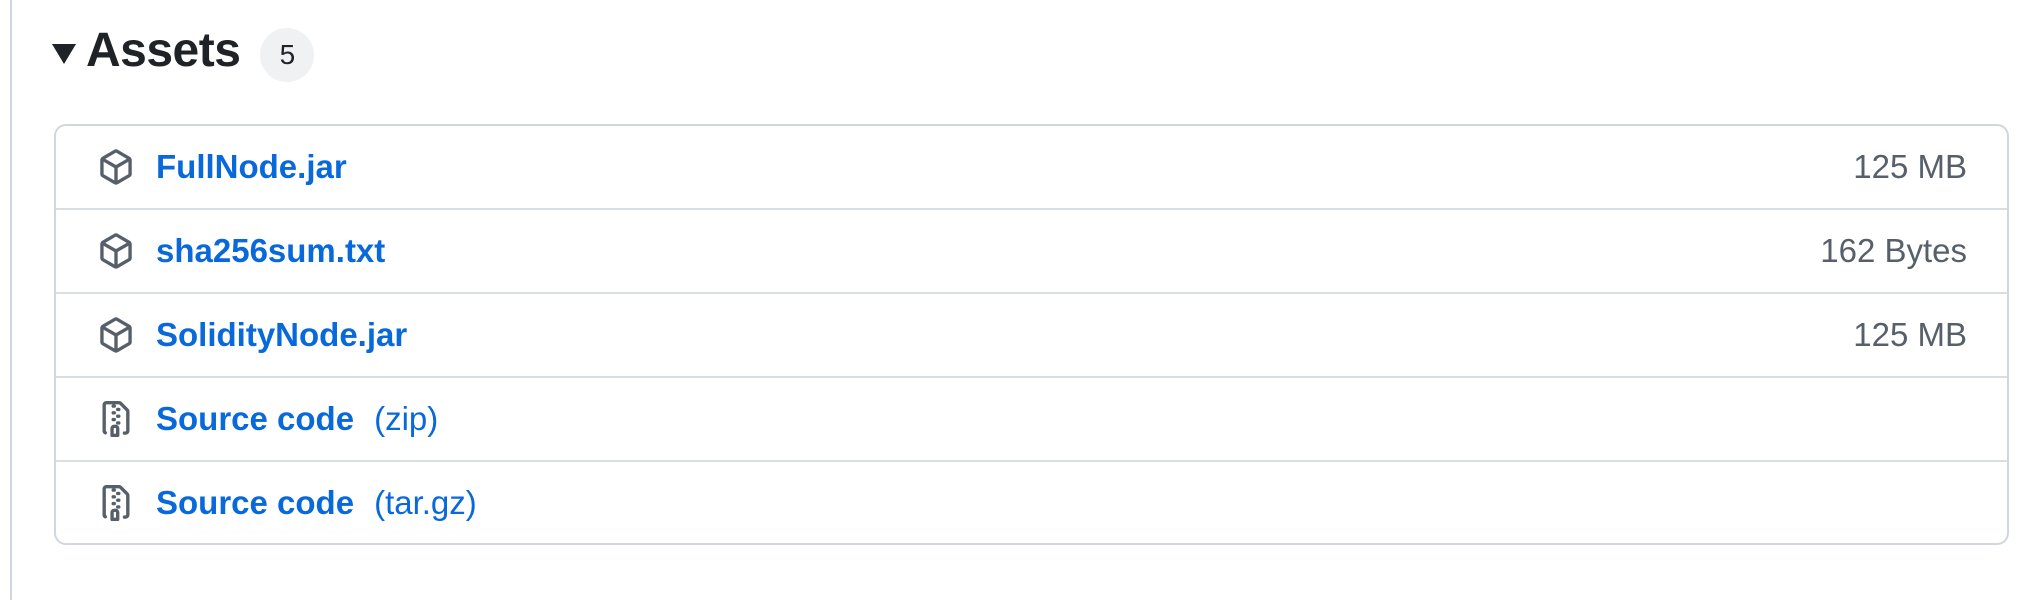 This screenshot has height=600, width=2044. Describe the element at coordinates (1031, 250) in the screenshot. I see `asset-row: sha256sum.txt 162 Bytes` at that location.